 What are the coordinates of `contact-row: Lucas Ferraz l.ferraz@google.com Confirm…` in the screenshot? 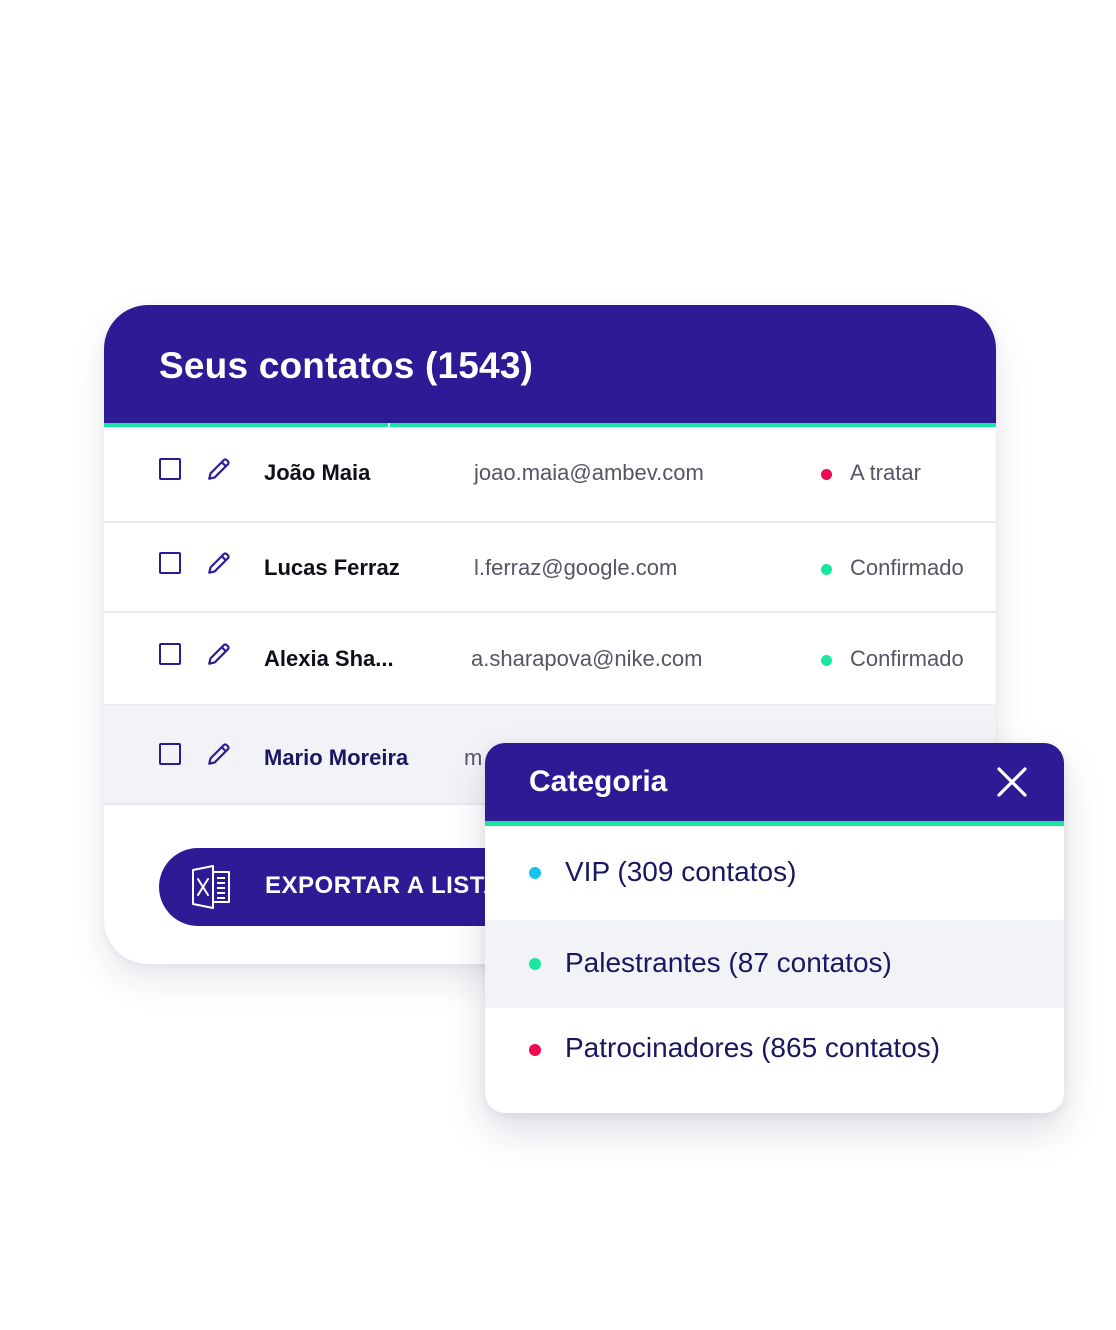 It's located at (550, 567).